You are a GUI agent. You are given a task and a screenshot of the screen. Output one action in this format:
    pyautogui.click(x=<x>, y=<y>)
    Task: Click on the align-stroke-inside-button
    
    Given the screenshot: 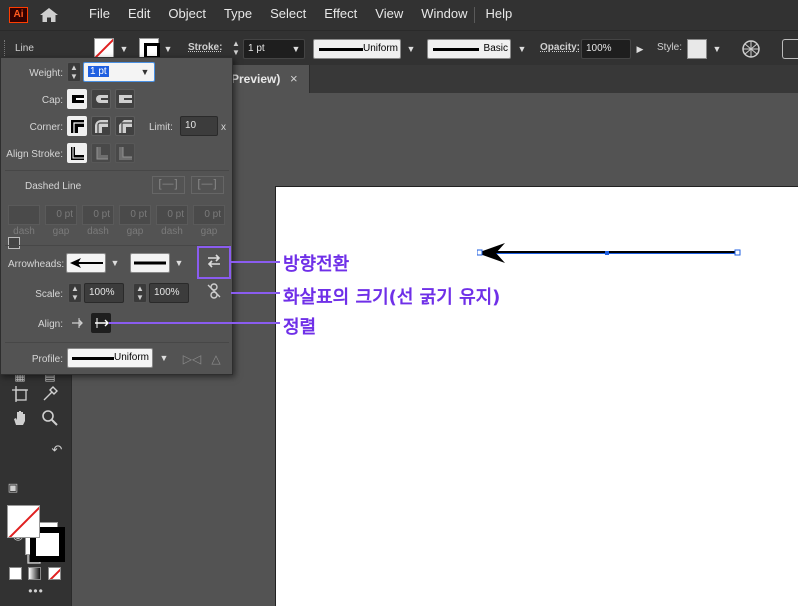 What is the action you would take?
    pyautogui.click(x=101, y=153)
    